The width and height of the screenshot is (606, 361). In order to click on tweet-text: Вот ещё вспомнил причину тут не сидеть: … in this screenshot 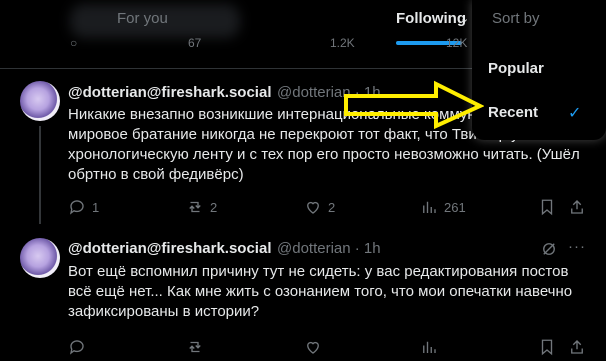, I will do `click(320, 291)`.